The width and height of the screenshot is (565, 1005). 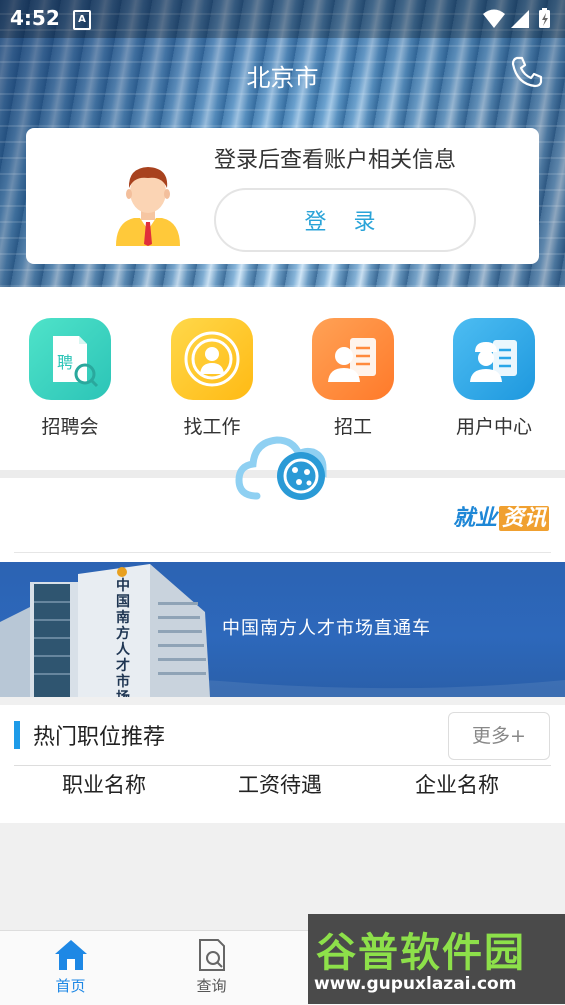 What do you see at coordinates (71, 955) in the screenshot?
I see `home-icon` at bounding box center [71, 955].